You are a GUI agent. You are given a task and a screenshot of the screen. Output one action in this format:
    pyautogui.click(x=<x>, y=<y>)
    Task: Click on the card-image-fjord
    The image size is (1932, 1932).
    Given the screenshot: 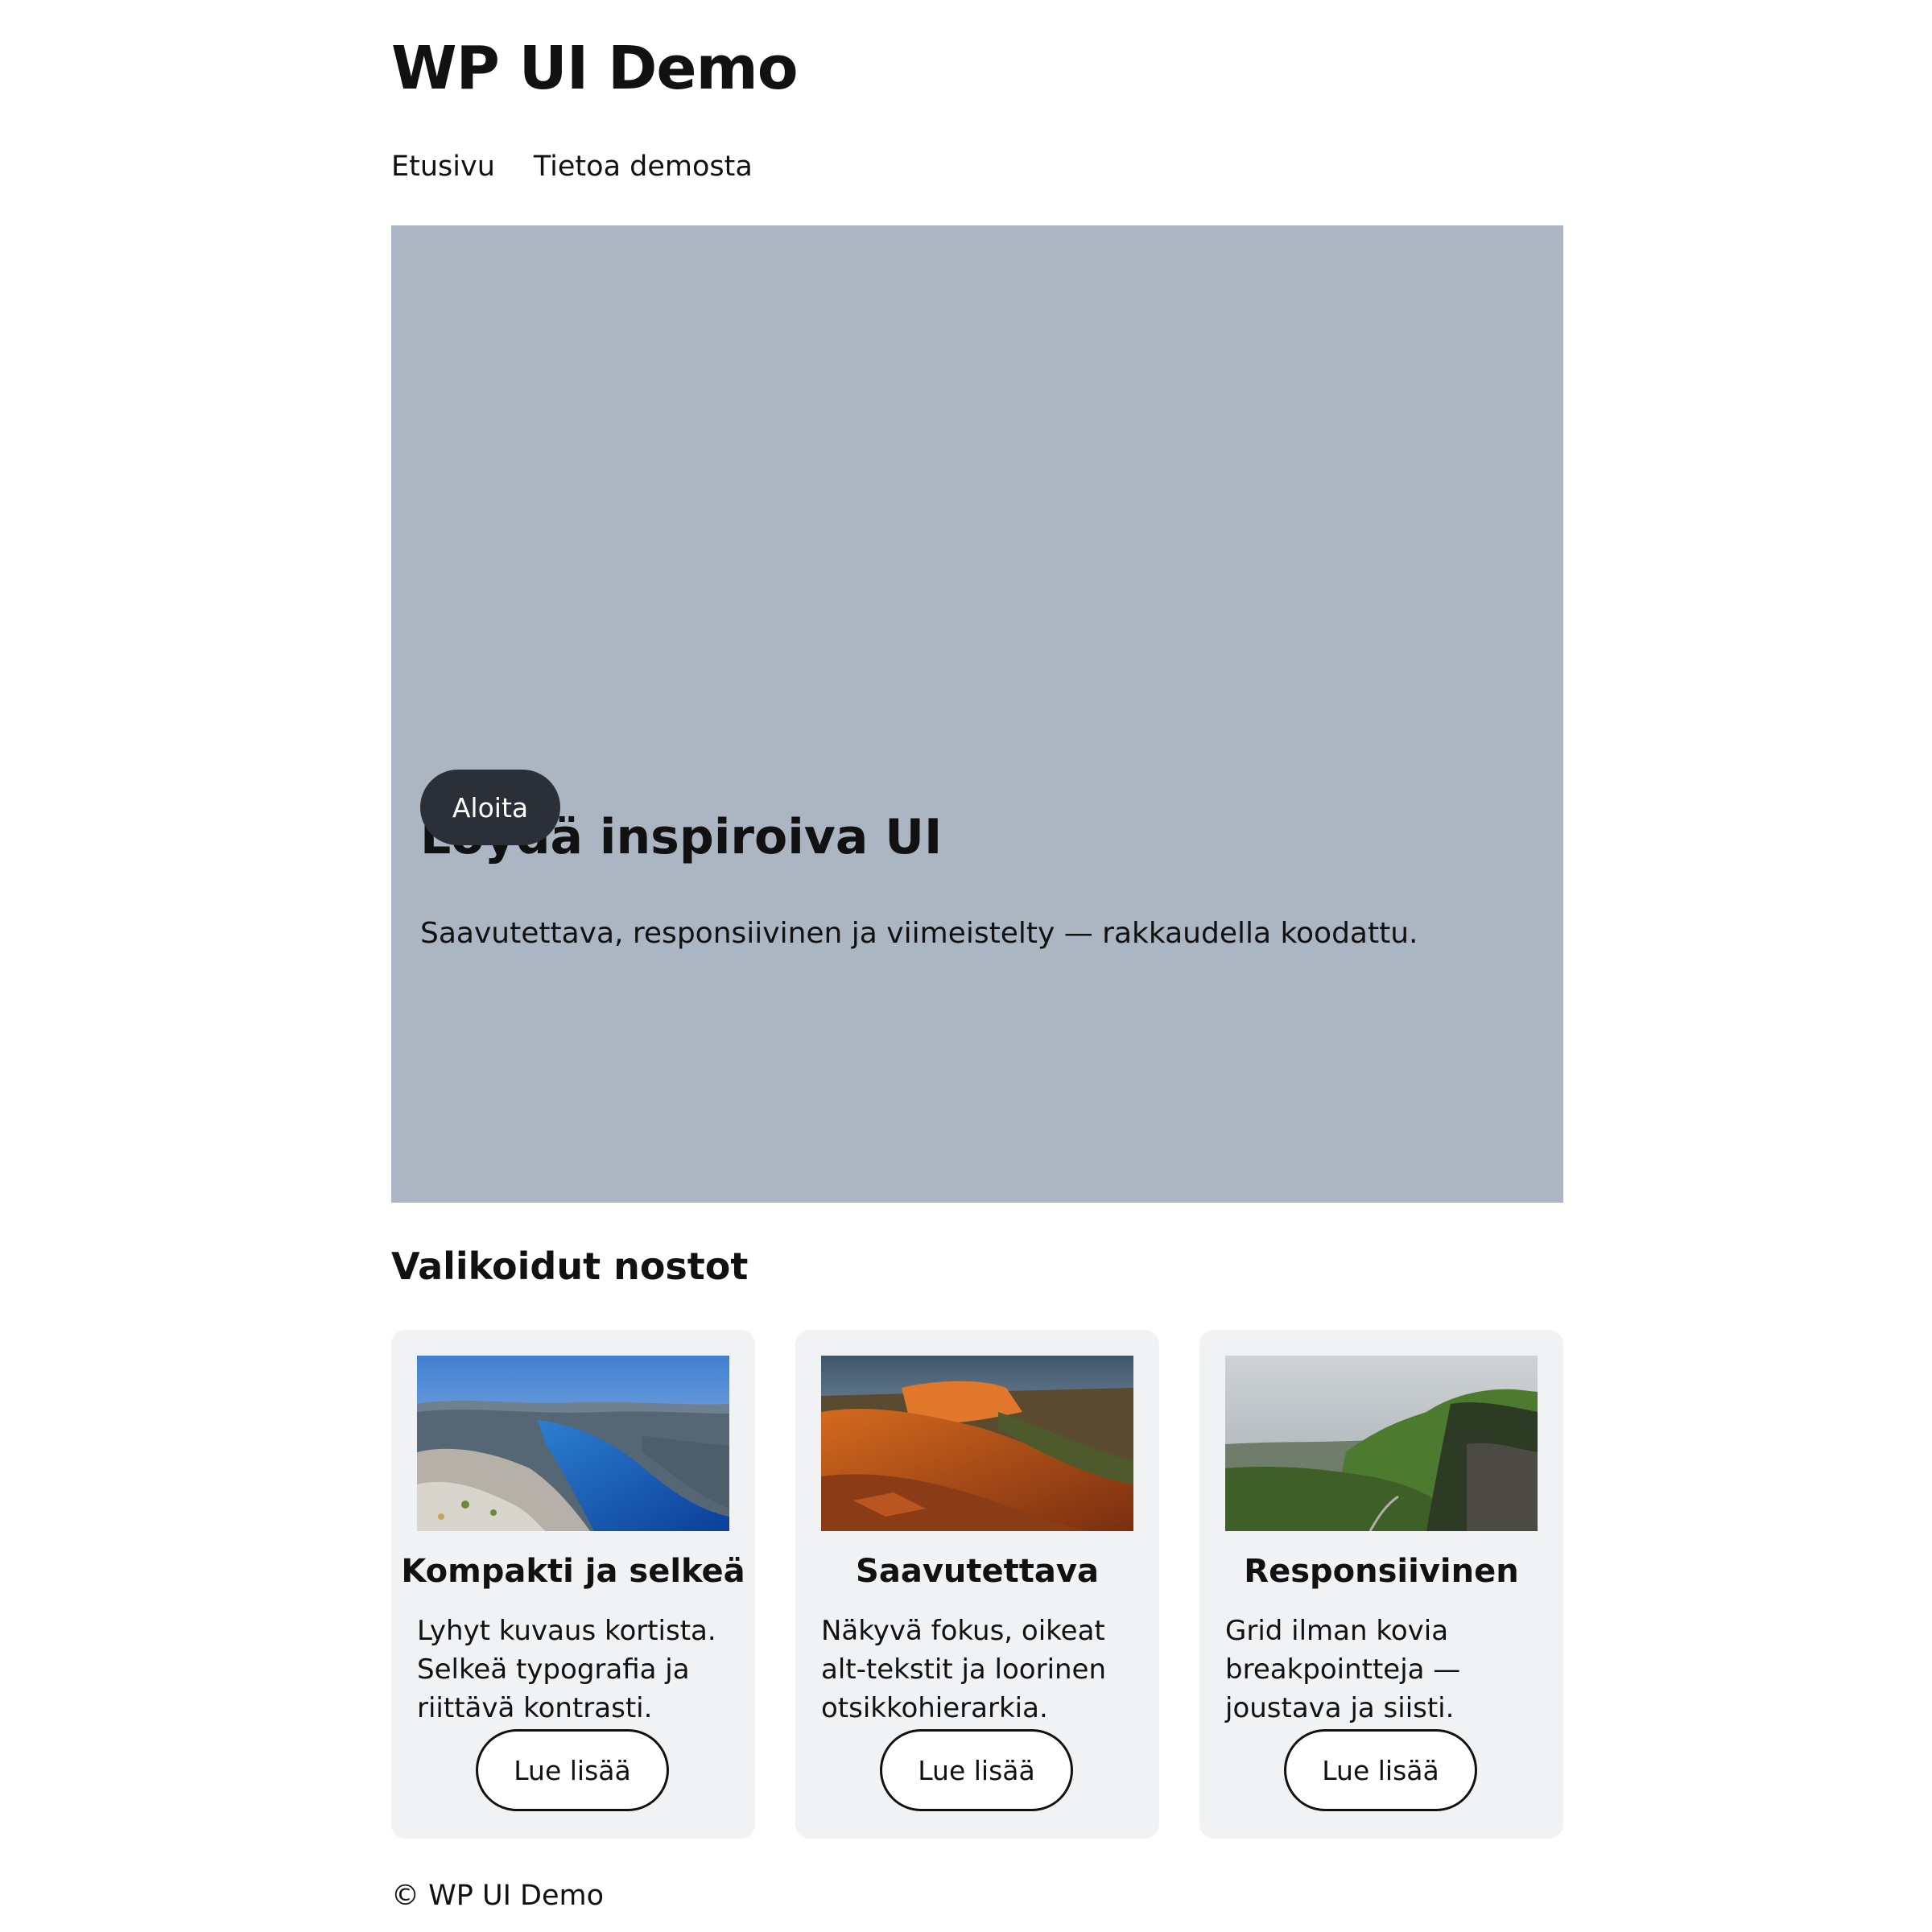 What is the action you would take?
    pyautogui.click(x=573, y=1443)
    